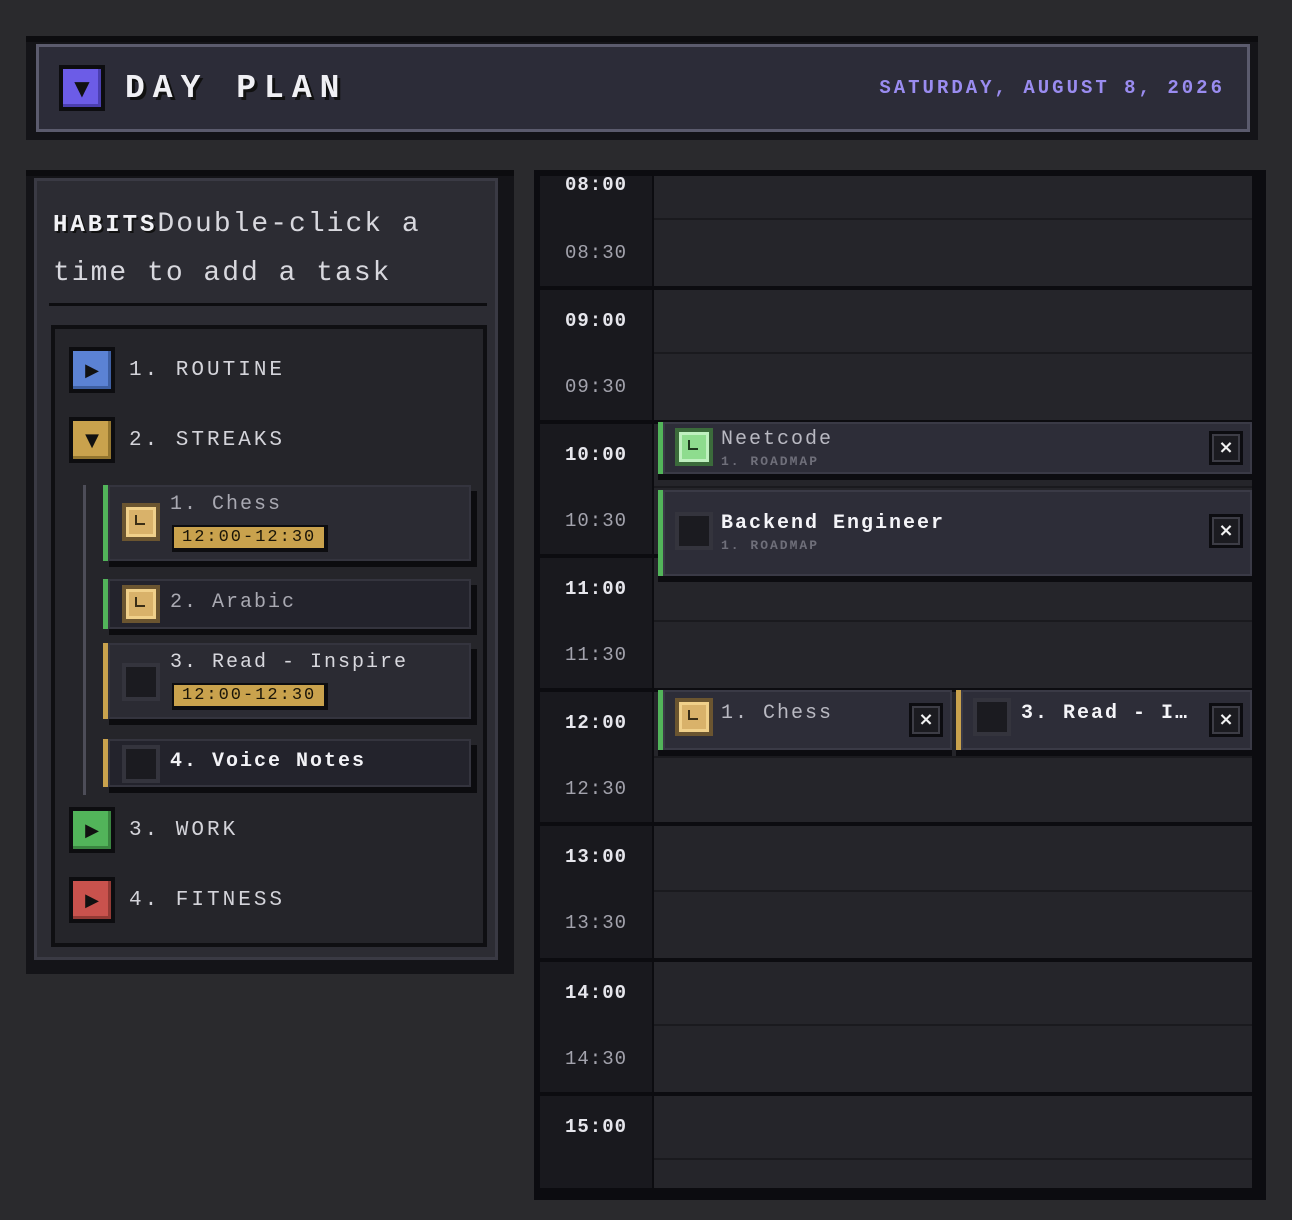 The height and width of the screenshot is (1220, 1292). Describe the element at coordinates (595, 589) in the screenshot. I see `time-label: 11:00` at that location.